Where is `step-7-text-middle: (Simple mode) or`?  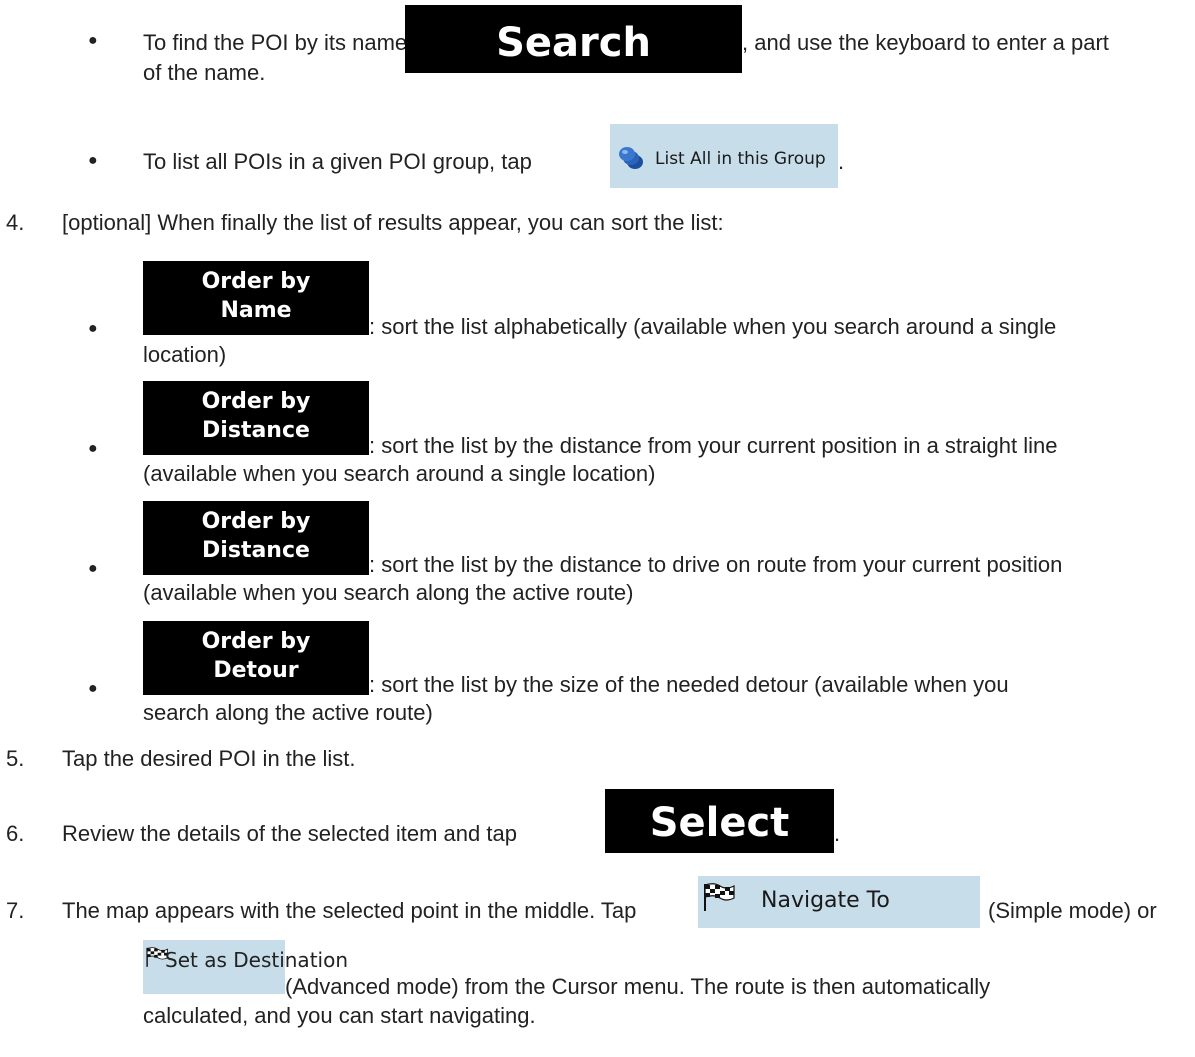
step-7-text-middle: (Simple mode) or is located at coordinates (1072, 910).